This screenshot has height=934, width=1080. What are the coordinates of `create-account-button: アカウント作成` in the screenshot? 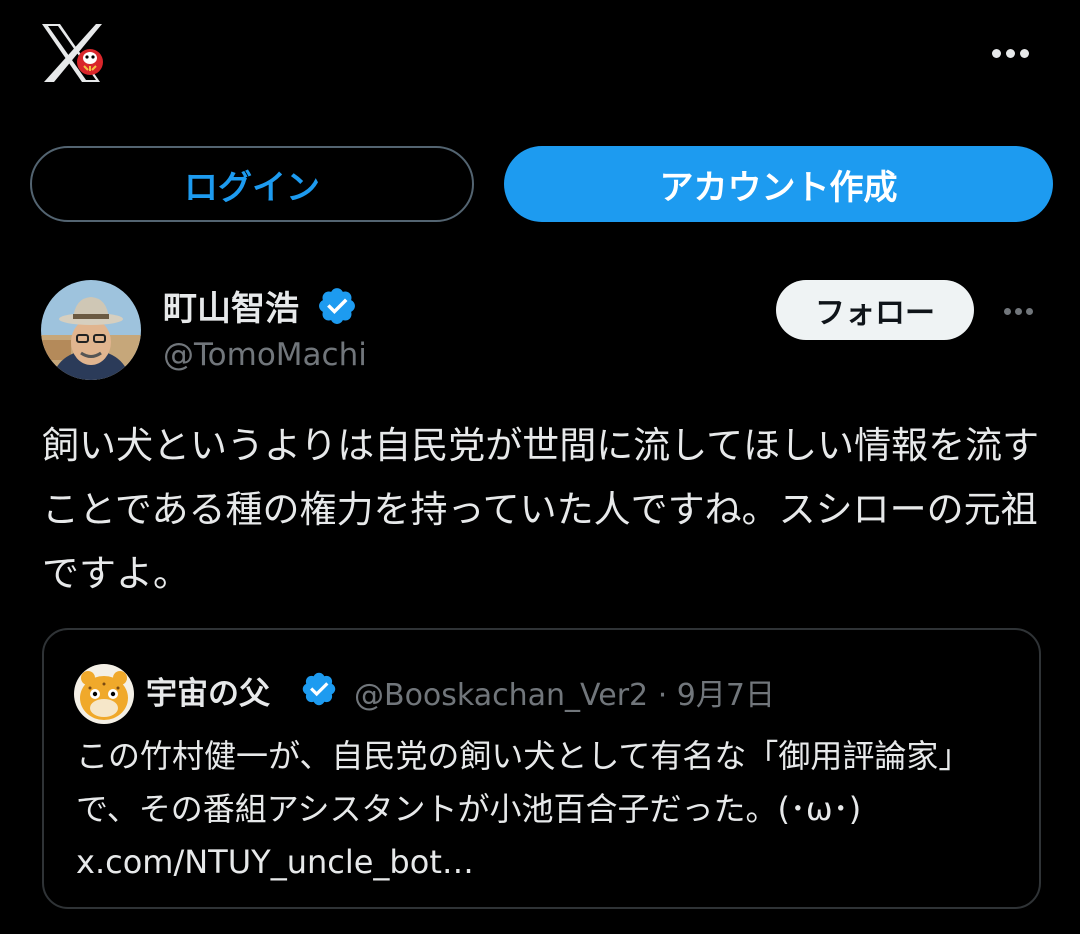 It's located at (778, 184).